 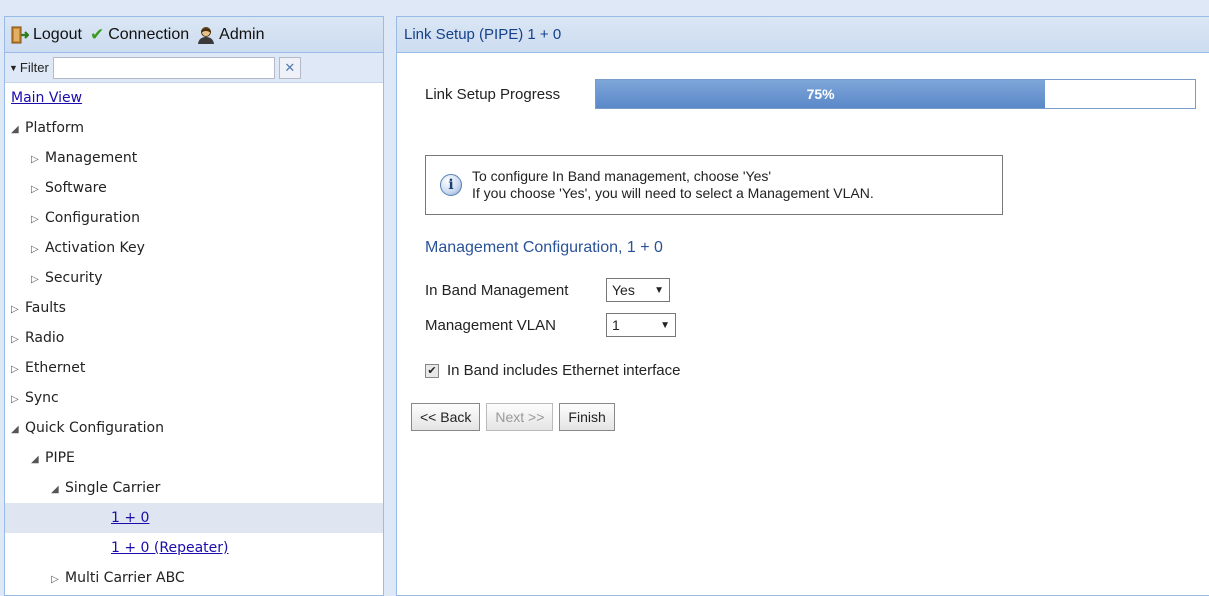 I want to click on content-header: Link Setup (PIPE) 1 + 0, so click(x=803, y=35).